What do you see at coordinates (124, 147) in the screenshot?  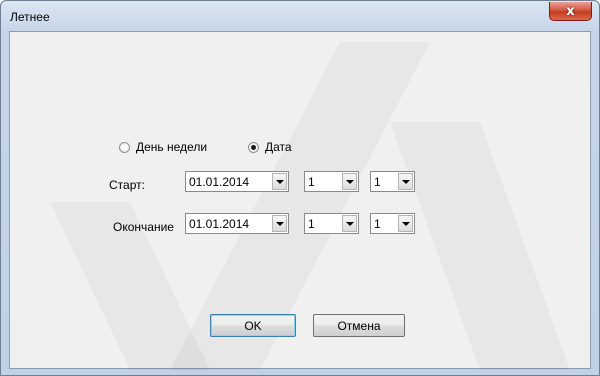 I see `radio-weekday-circle` at bounding box center [124, 147].